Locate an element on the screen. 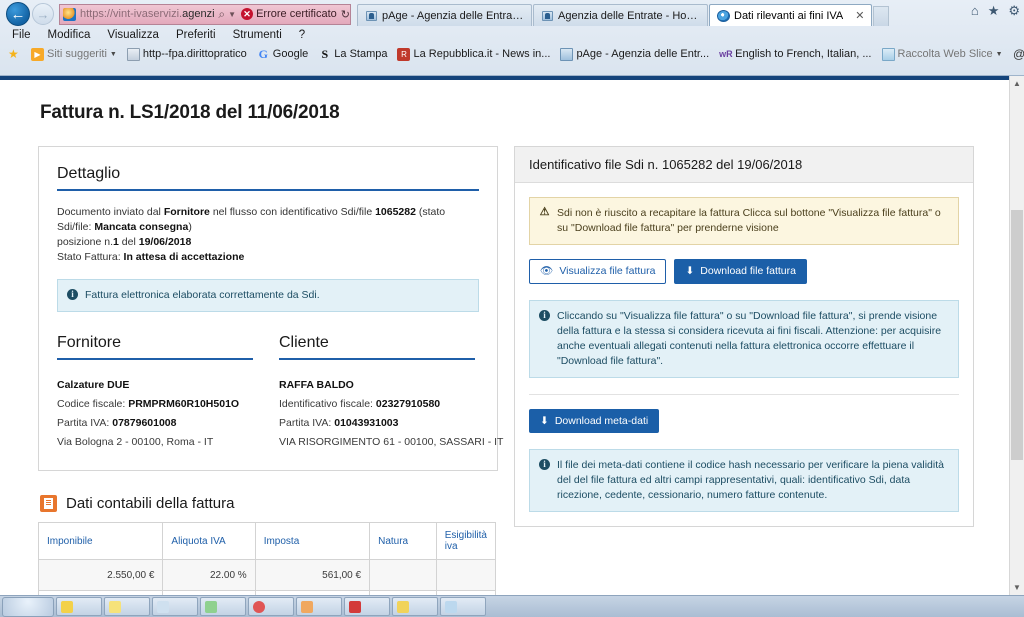  browser-tools: ⌂ ★ ⚙ is located at coordinates (995, 10).